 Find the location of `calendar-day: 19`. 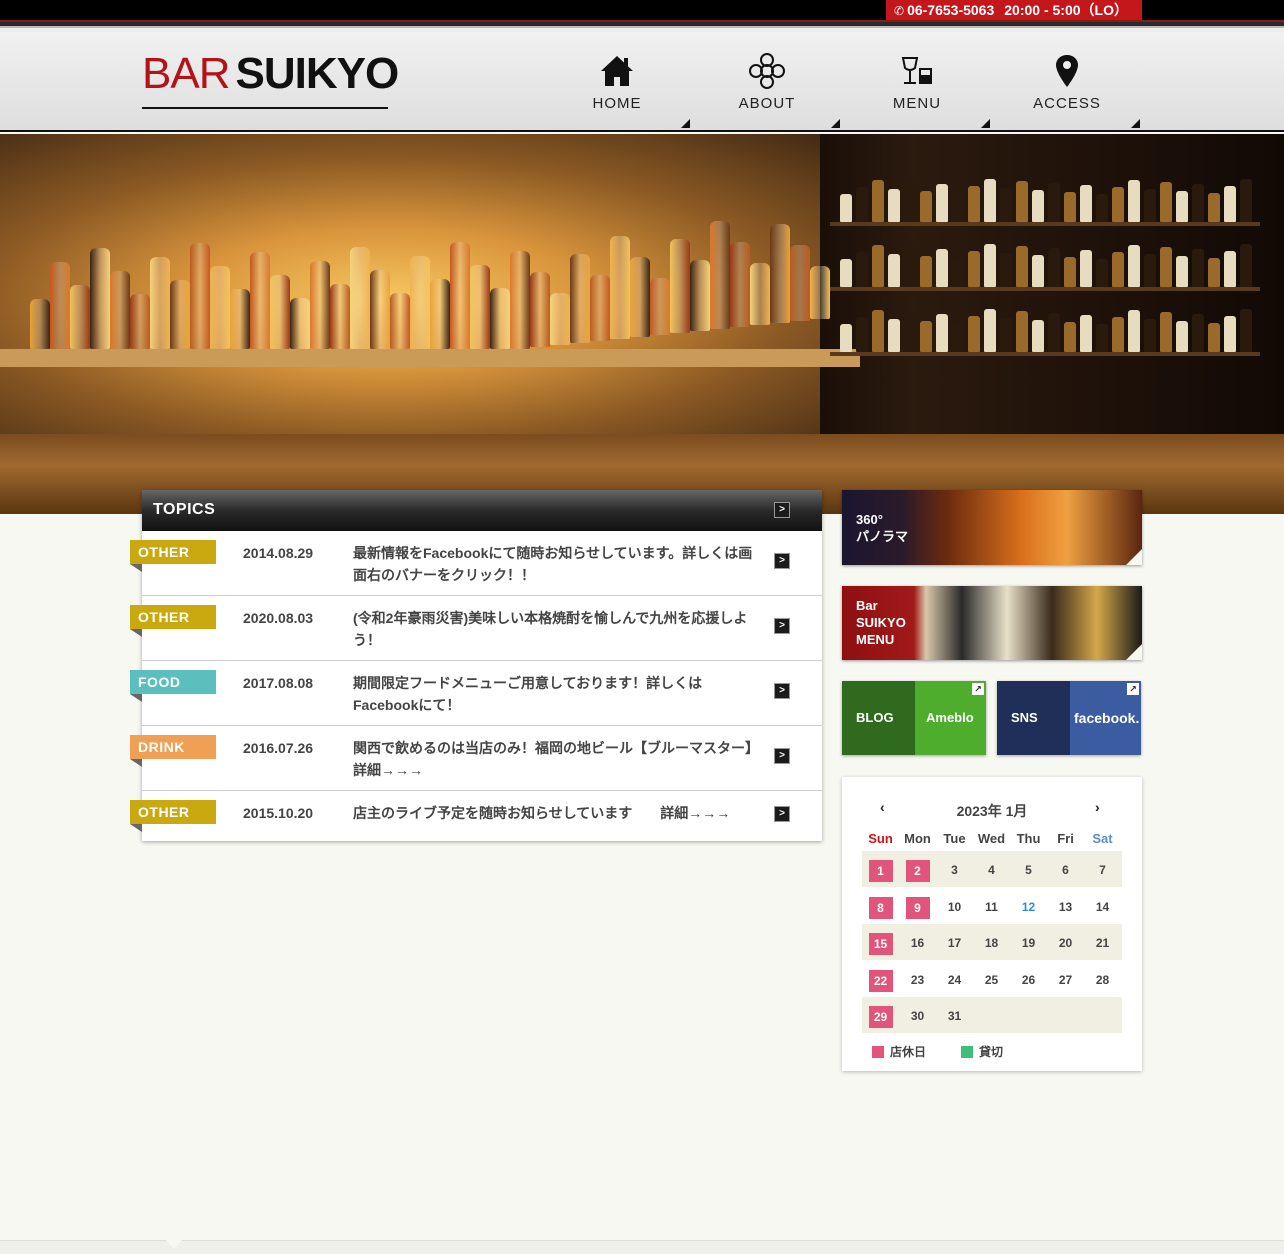

calendar-day: 19 is located at coordinates (1028, 943).